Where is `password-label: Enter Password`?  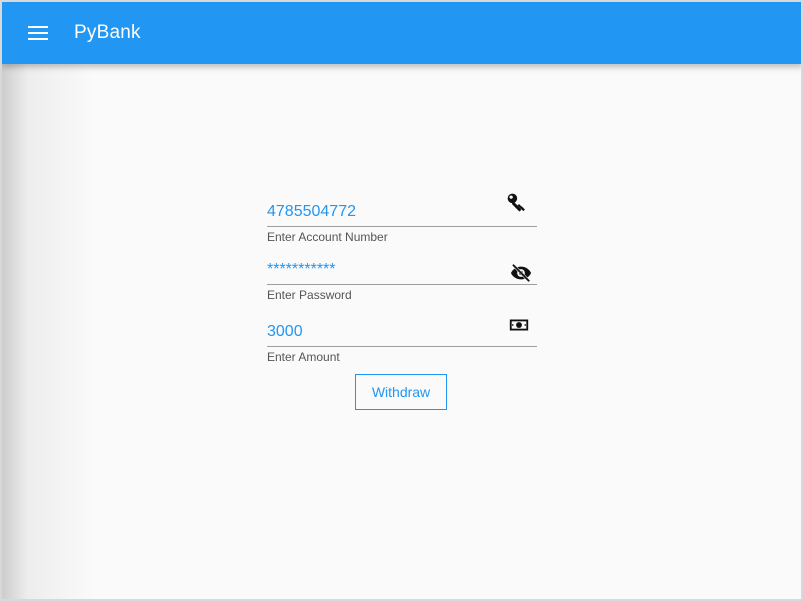 password-label: Enter Password is located at coordinates (309, 295).